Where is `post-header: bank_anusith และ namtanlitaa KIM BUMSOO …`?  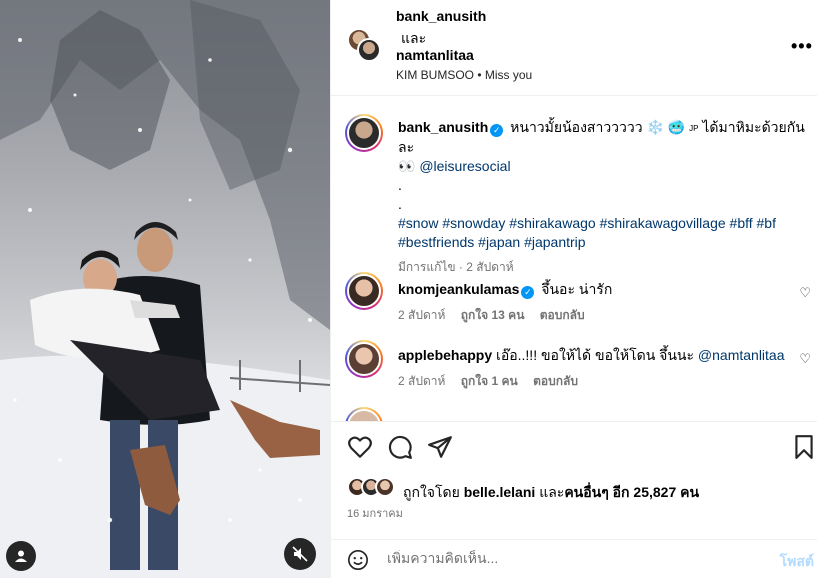 post-header: bank_anusith และ namtanlitaa KIM BUMSOO … is located at coordinates (574, 48).